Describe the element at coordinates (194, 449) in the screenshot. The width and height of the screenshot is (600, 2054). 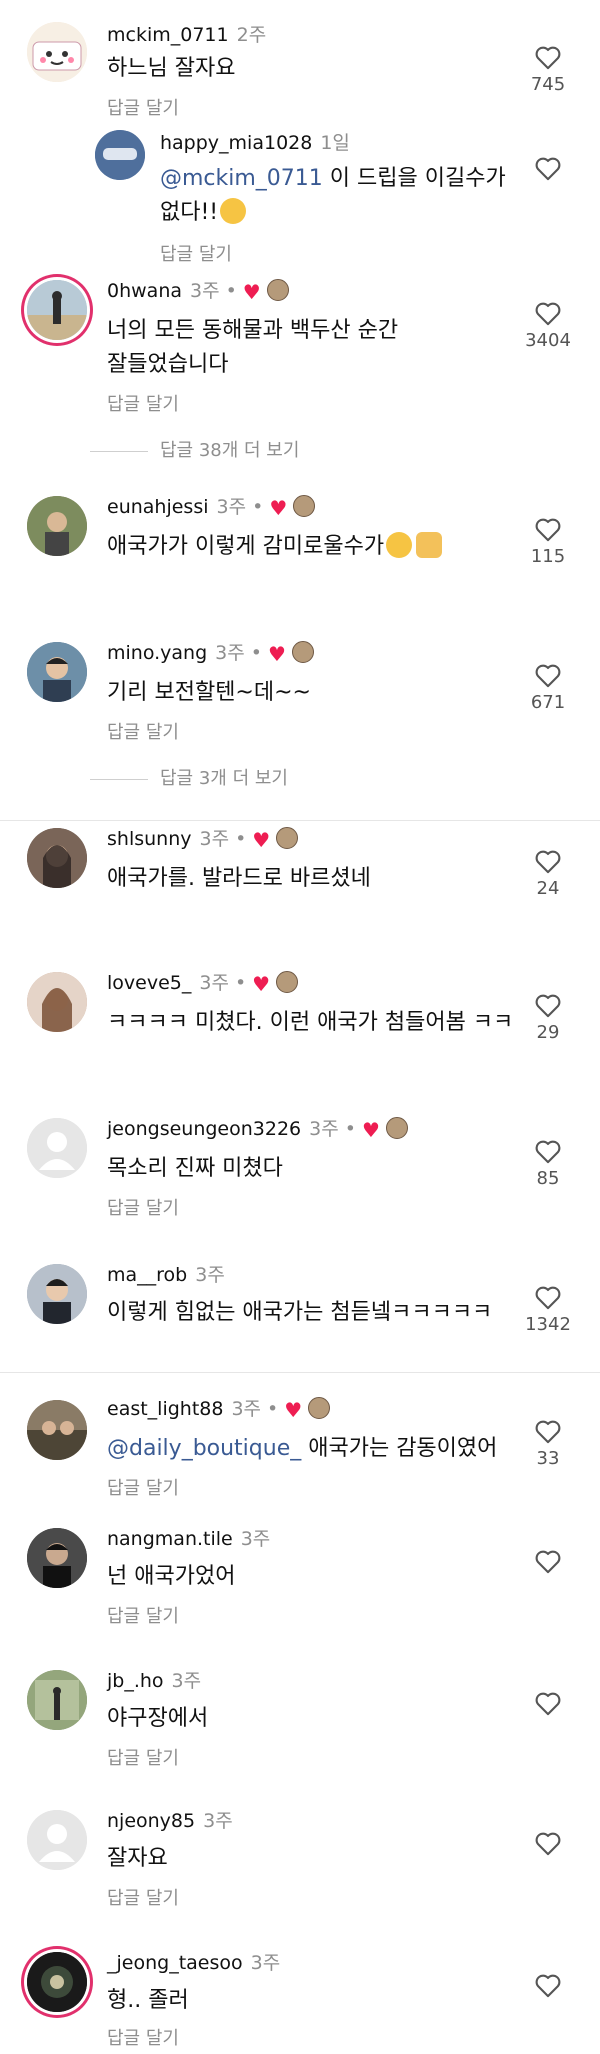
I see `view-more-replies: 답글 38개 더 보기` at that location.